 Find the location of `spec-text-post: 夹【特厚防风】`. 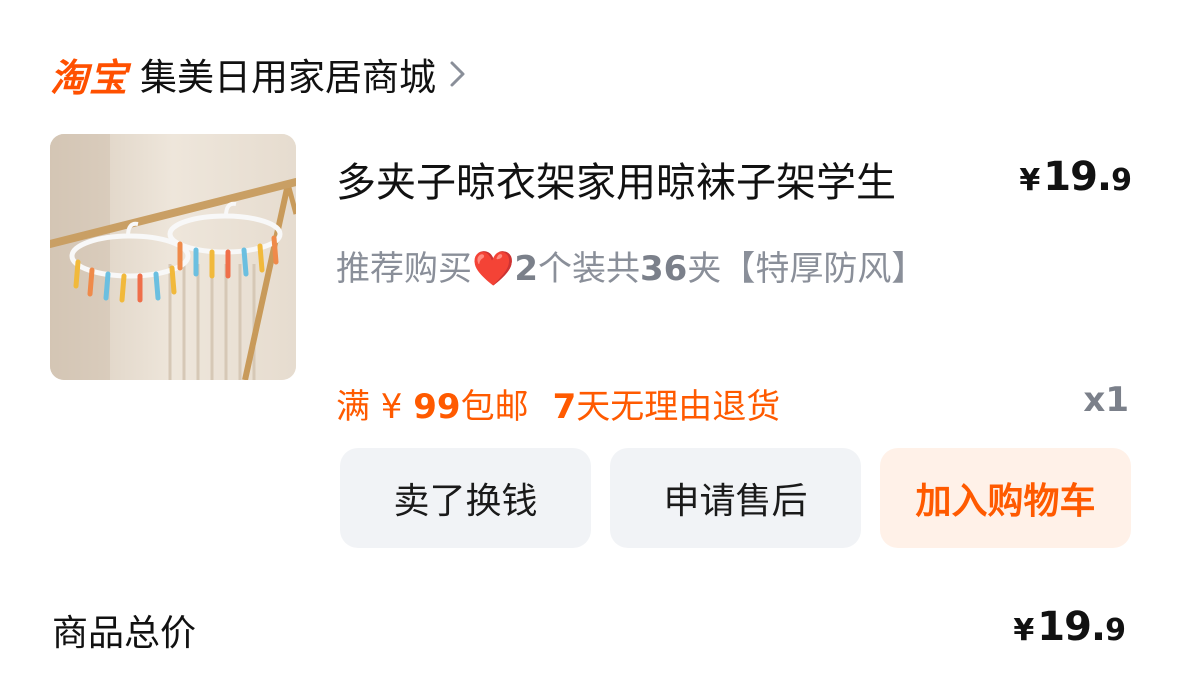

spec-text-post: 夹【特厚防风】 is located at coordinates (806, 269).